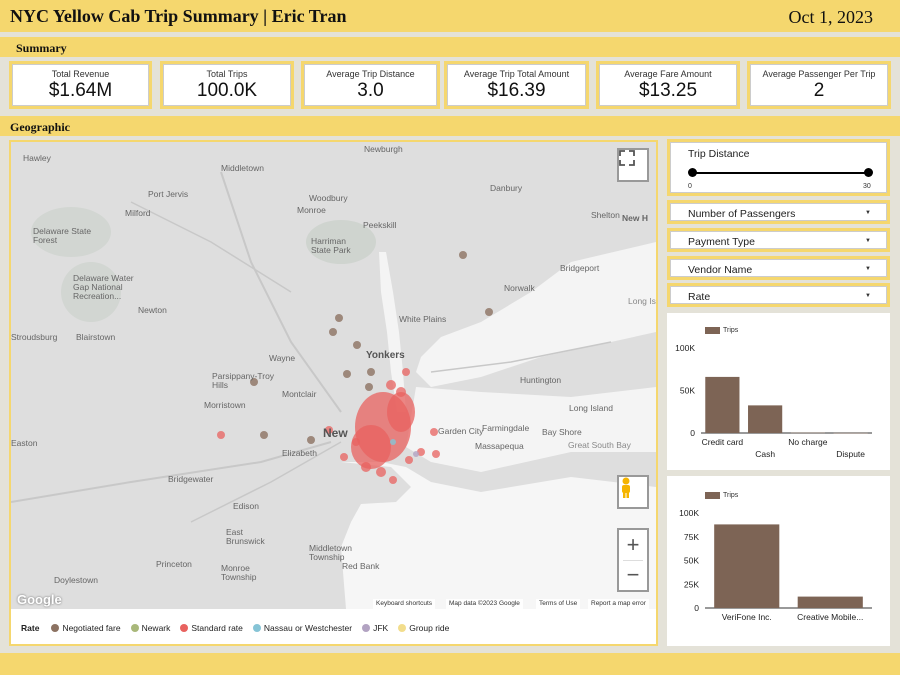 This screenshot has height=675, width=900. Describe the element at coordinates (633, 545) in the screenshot. I see `zoom-in-button: +` at that location.